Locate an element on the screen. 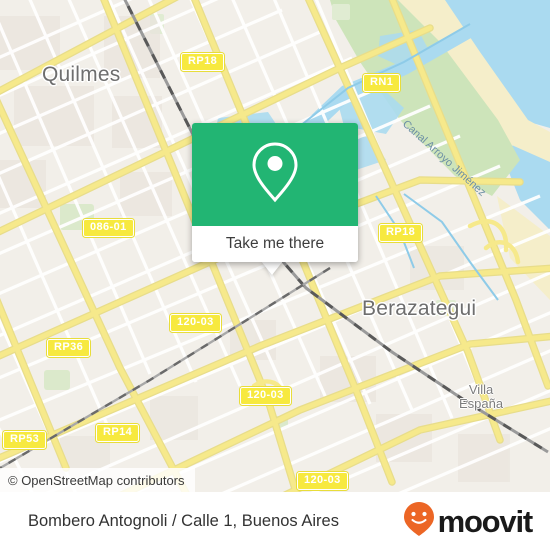  map-shield-rp18-east: RP18 is located at coordinates (401, 233).